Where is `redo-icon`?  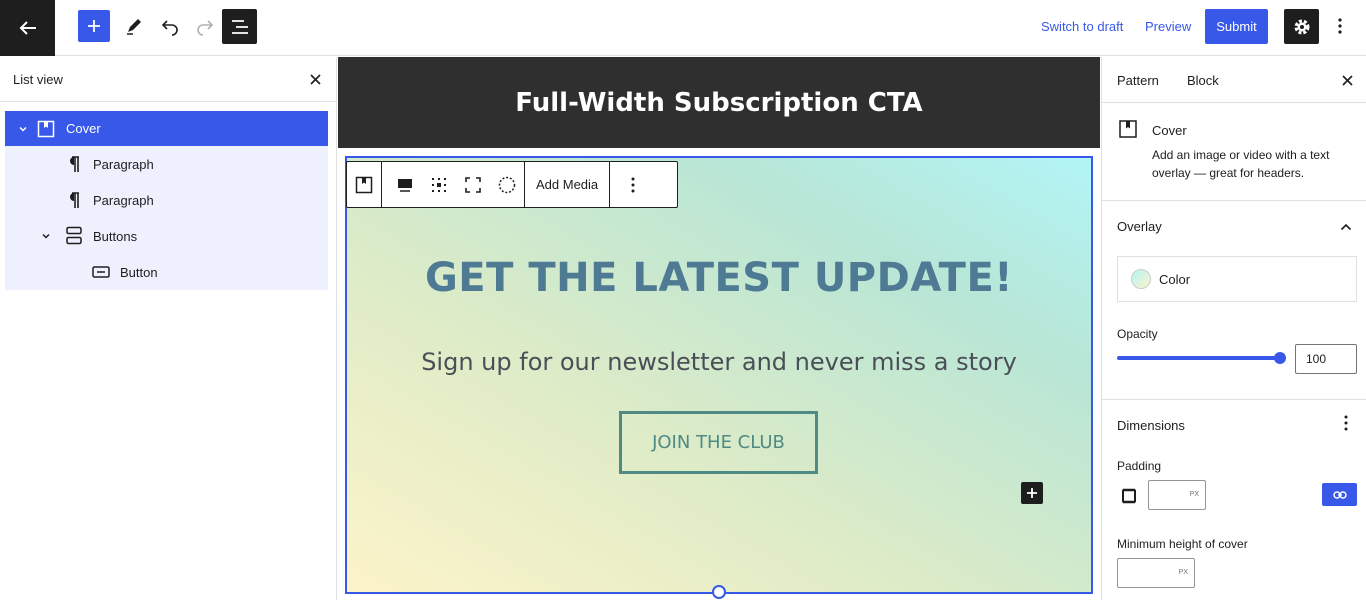
redo-icon is located at coordinates (205, 28).